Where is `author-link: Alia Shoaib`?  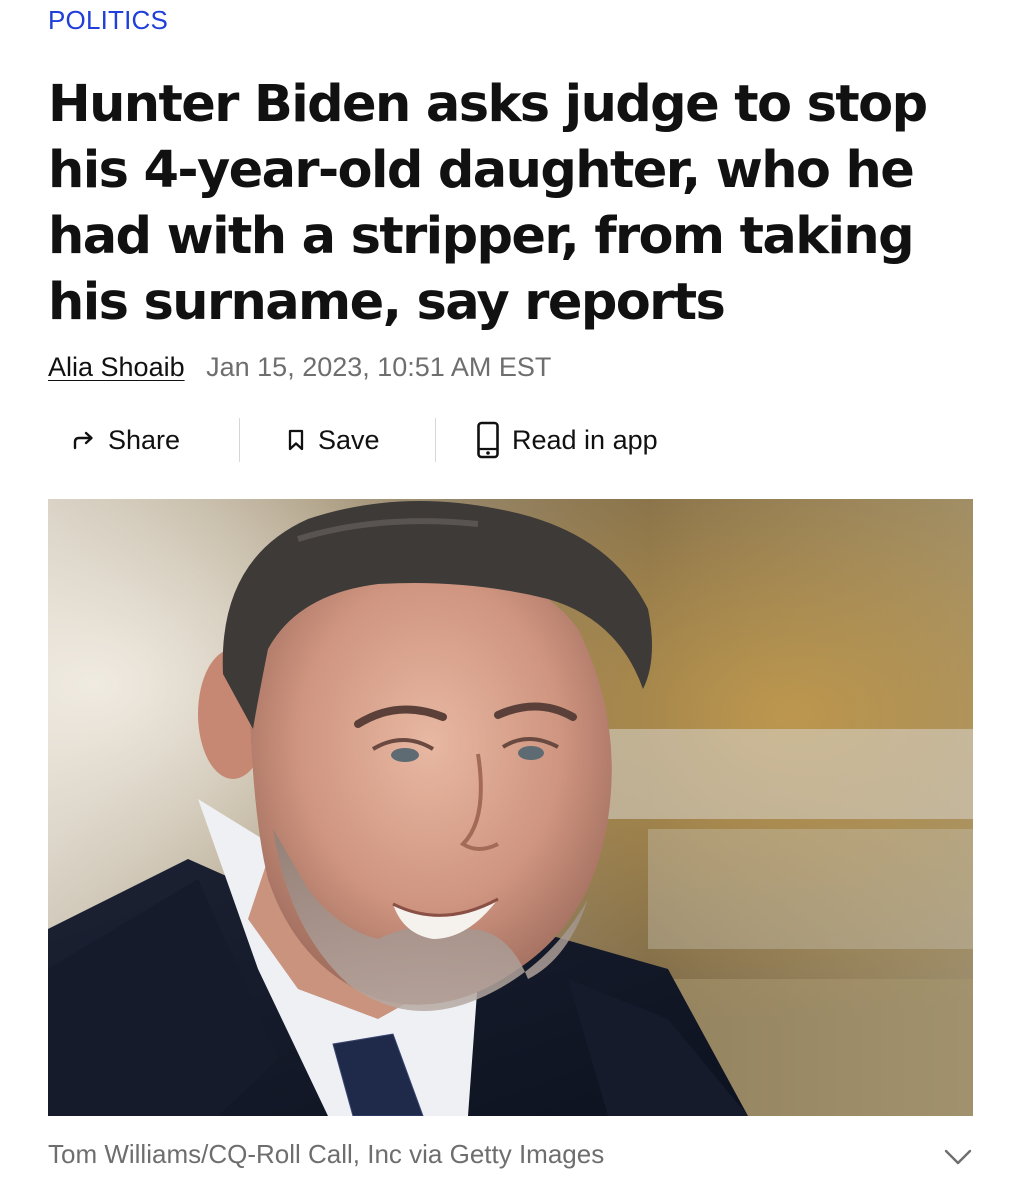
author-link: Alia Shoaib is located at coordinates (116, 367).